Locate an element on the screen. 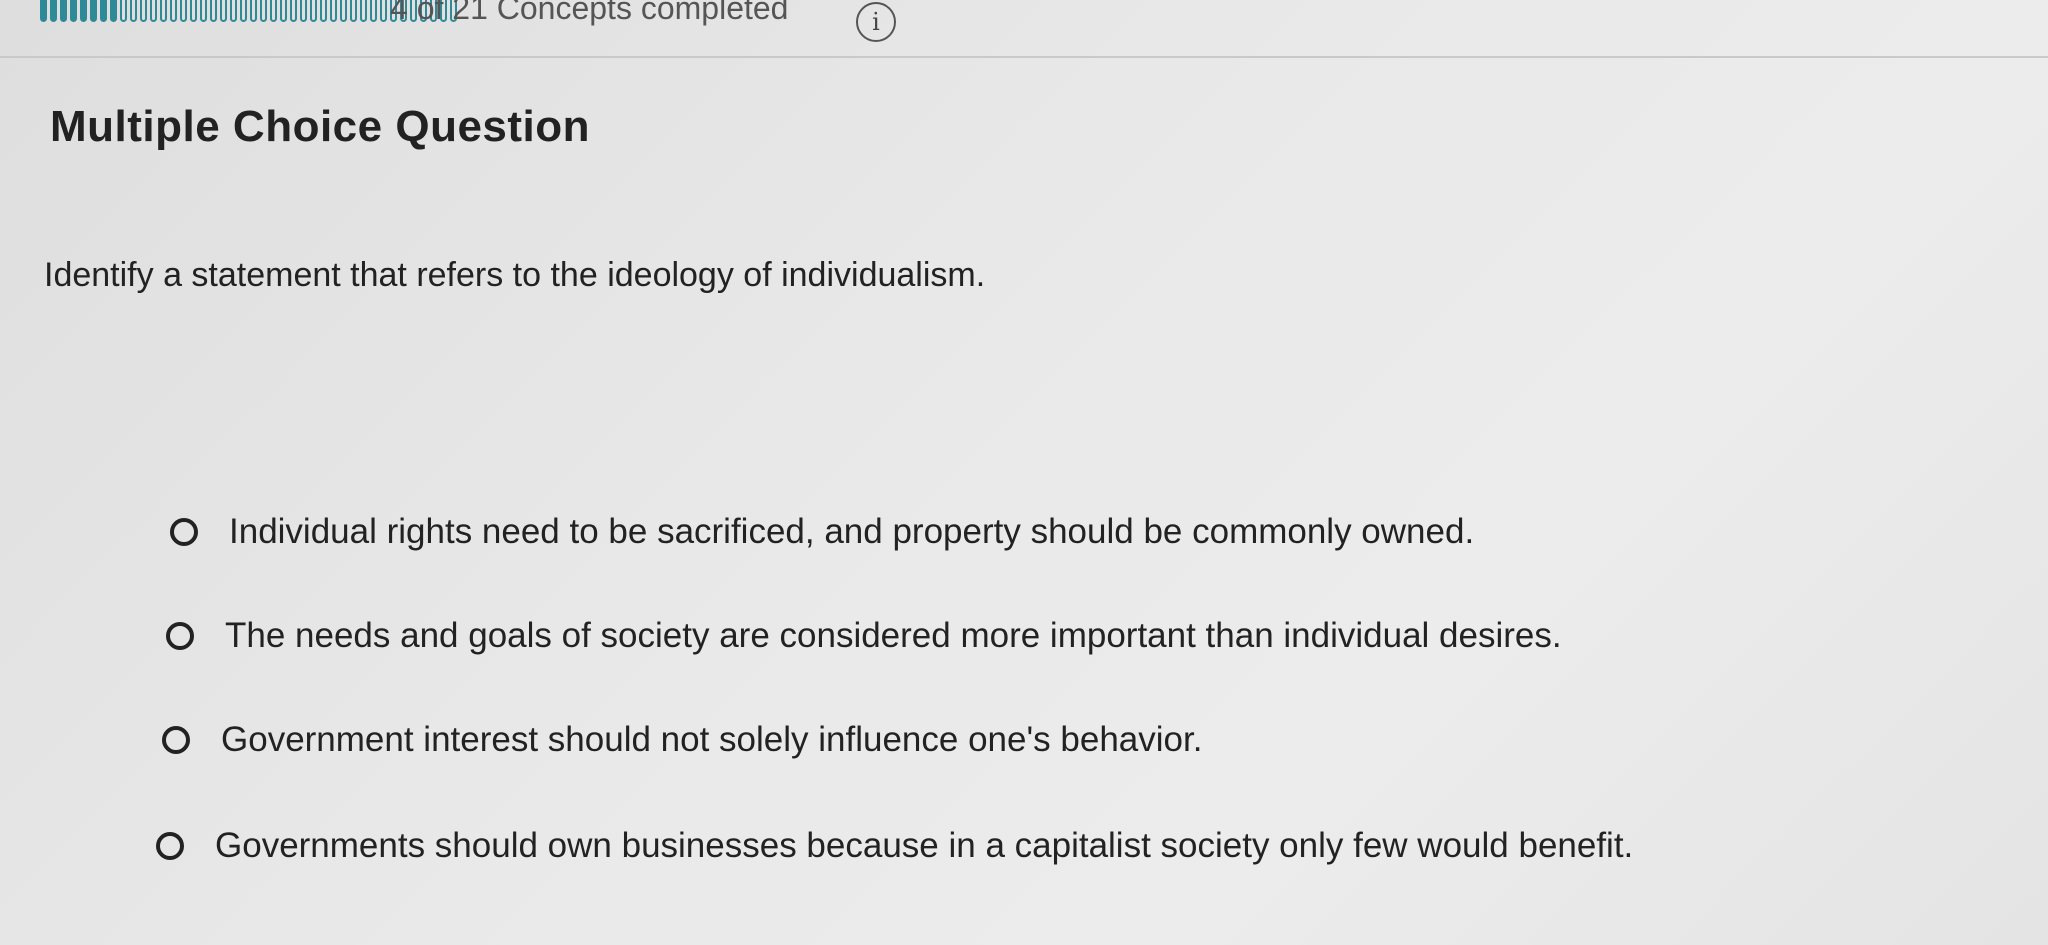  info-icon: i is located at coordinates (876, 22).